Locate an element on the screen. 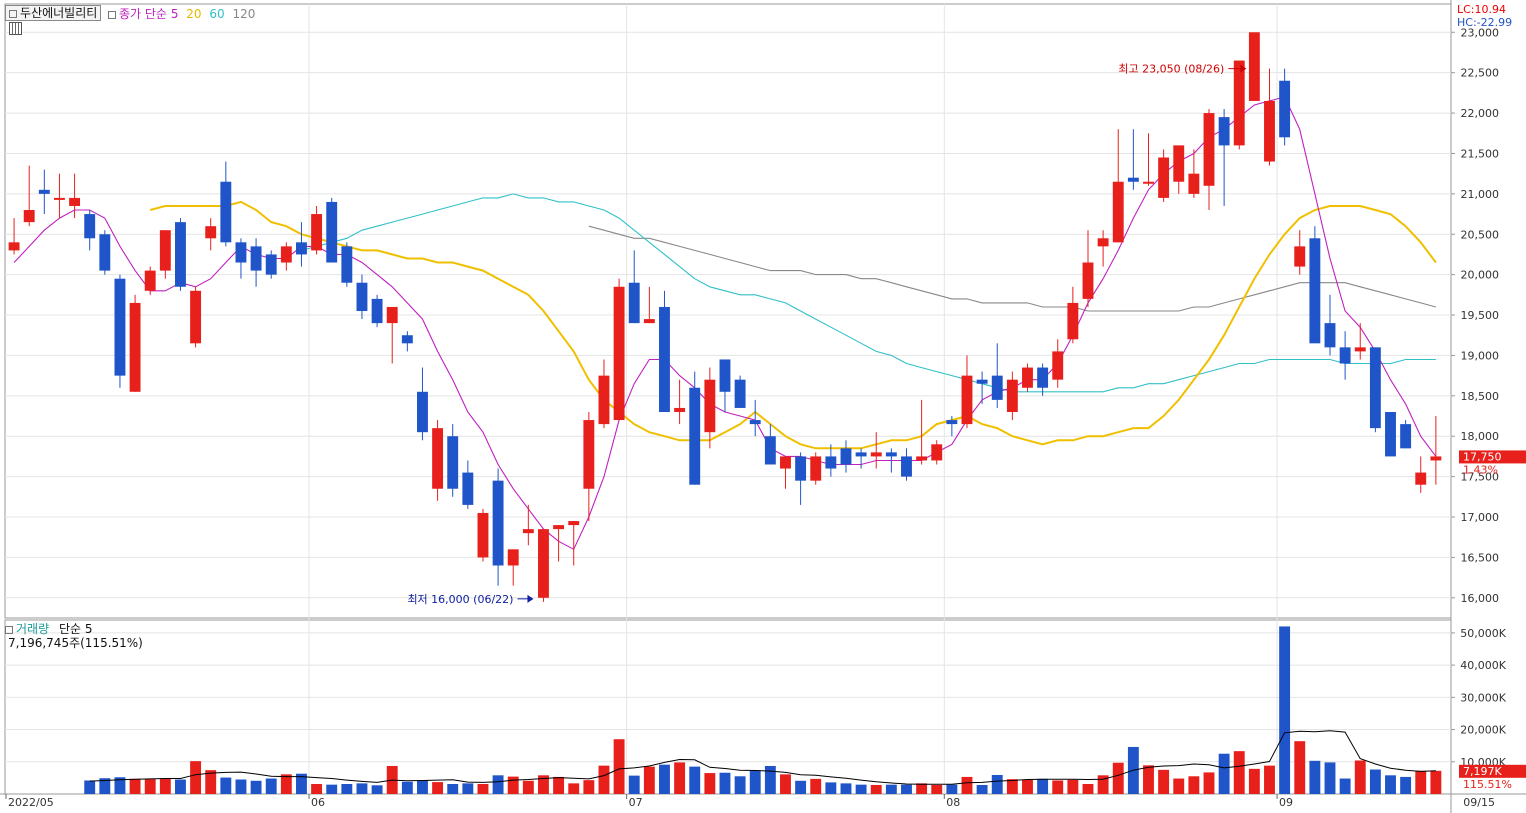 The image size is (1526, 813). price-tick-label: 18,000 is located at coordinates (1480, 436).